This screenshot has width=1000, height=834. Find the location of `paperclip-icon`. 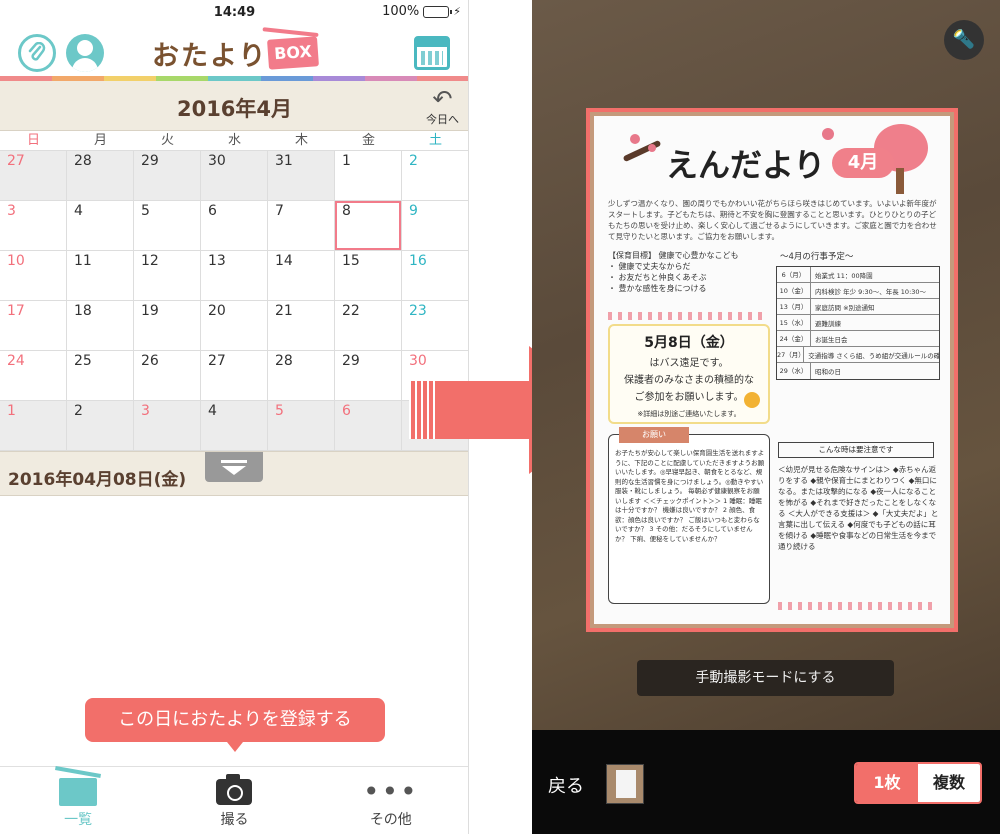

paperclip-icon is located at coordinates (37, 53).